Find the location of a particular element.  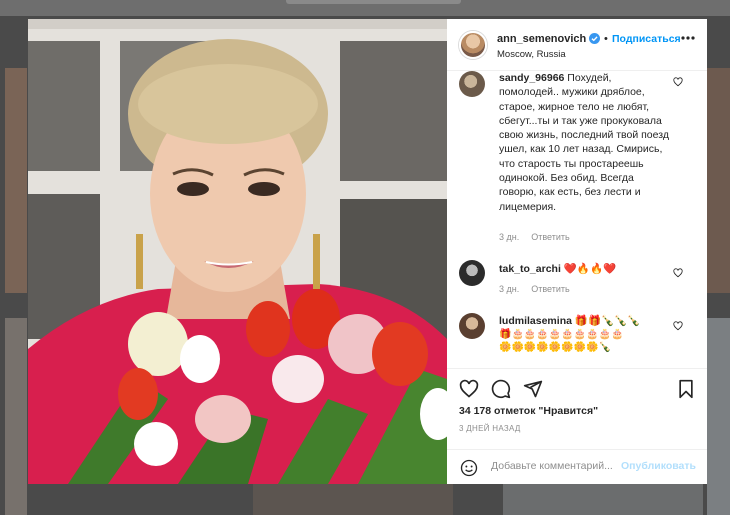

post-timestamp: 3 ДНЕЙ НАЗАД is located at coordinates (490, 428).